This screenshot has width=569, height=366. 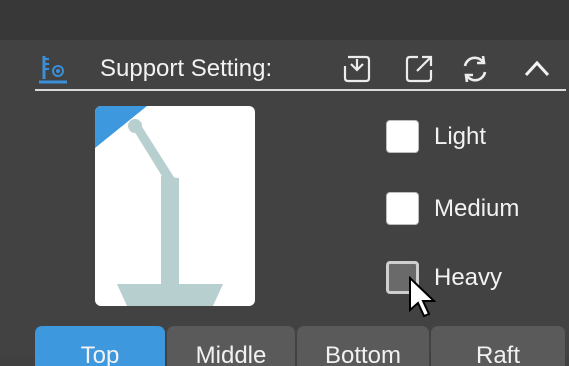 I want to click on tab-bottom: Bottom, so click(x=363, y=346).